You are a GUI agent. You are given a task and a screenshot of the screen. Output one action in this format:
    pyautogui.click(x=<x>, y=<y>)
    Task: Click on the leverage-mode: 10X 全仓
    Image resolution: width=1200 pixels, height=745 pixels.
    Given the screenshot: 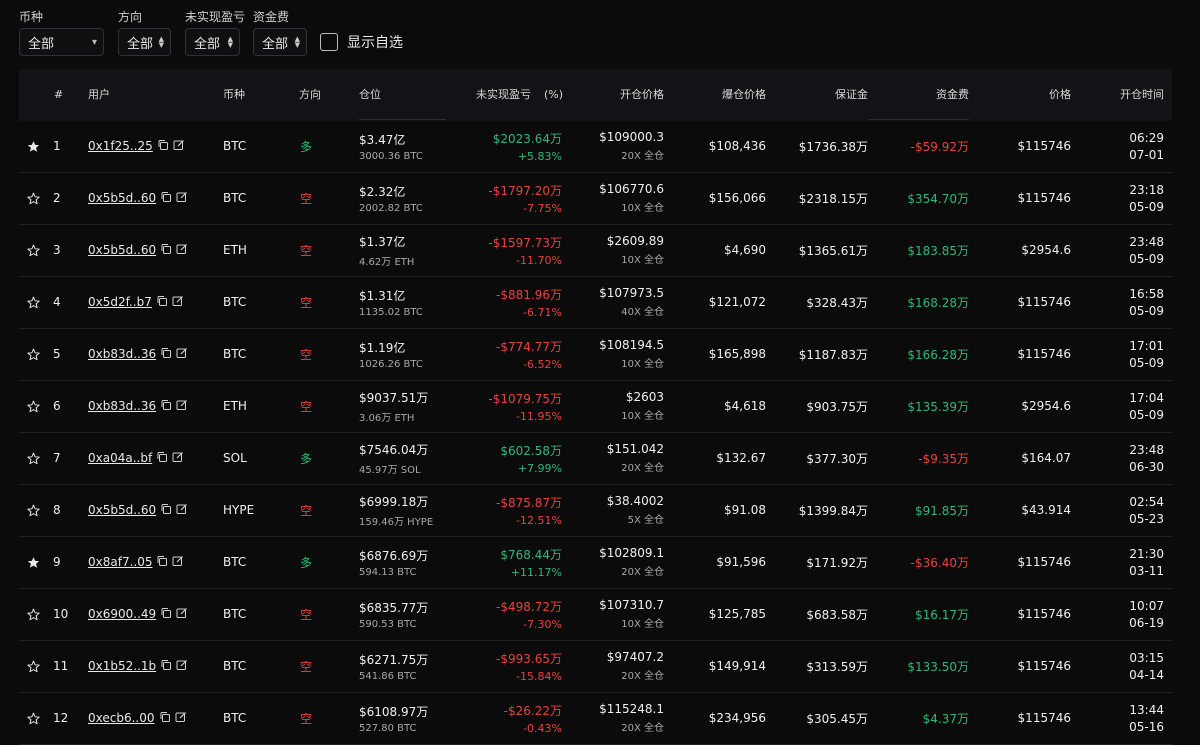 What is the action you would take?
    pyautogui.click(x=642, y=364)
    